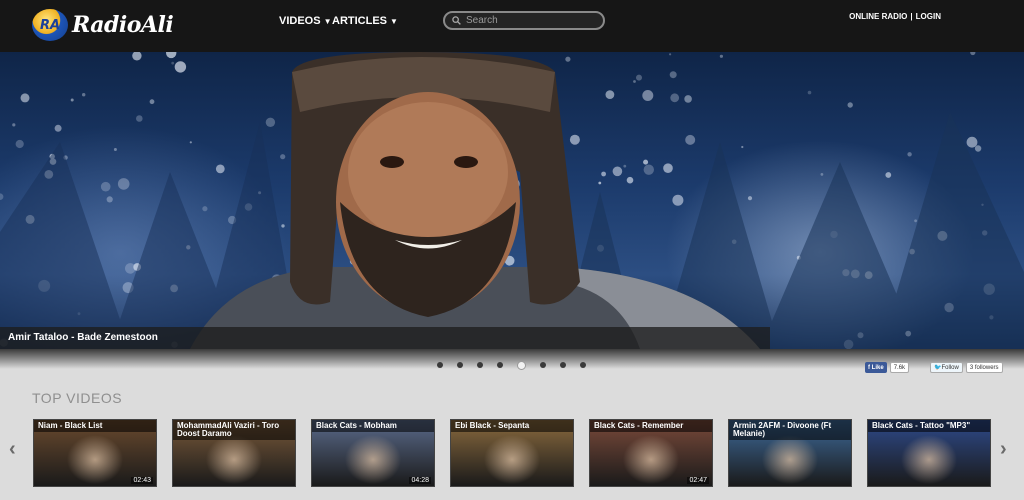 This screenshot has width=1024, height=500. I want to click on twitter-icon: 🐦, so click(938, 368).